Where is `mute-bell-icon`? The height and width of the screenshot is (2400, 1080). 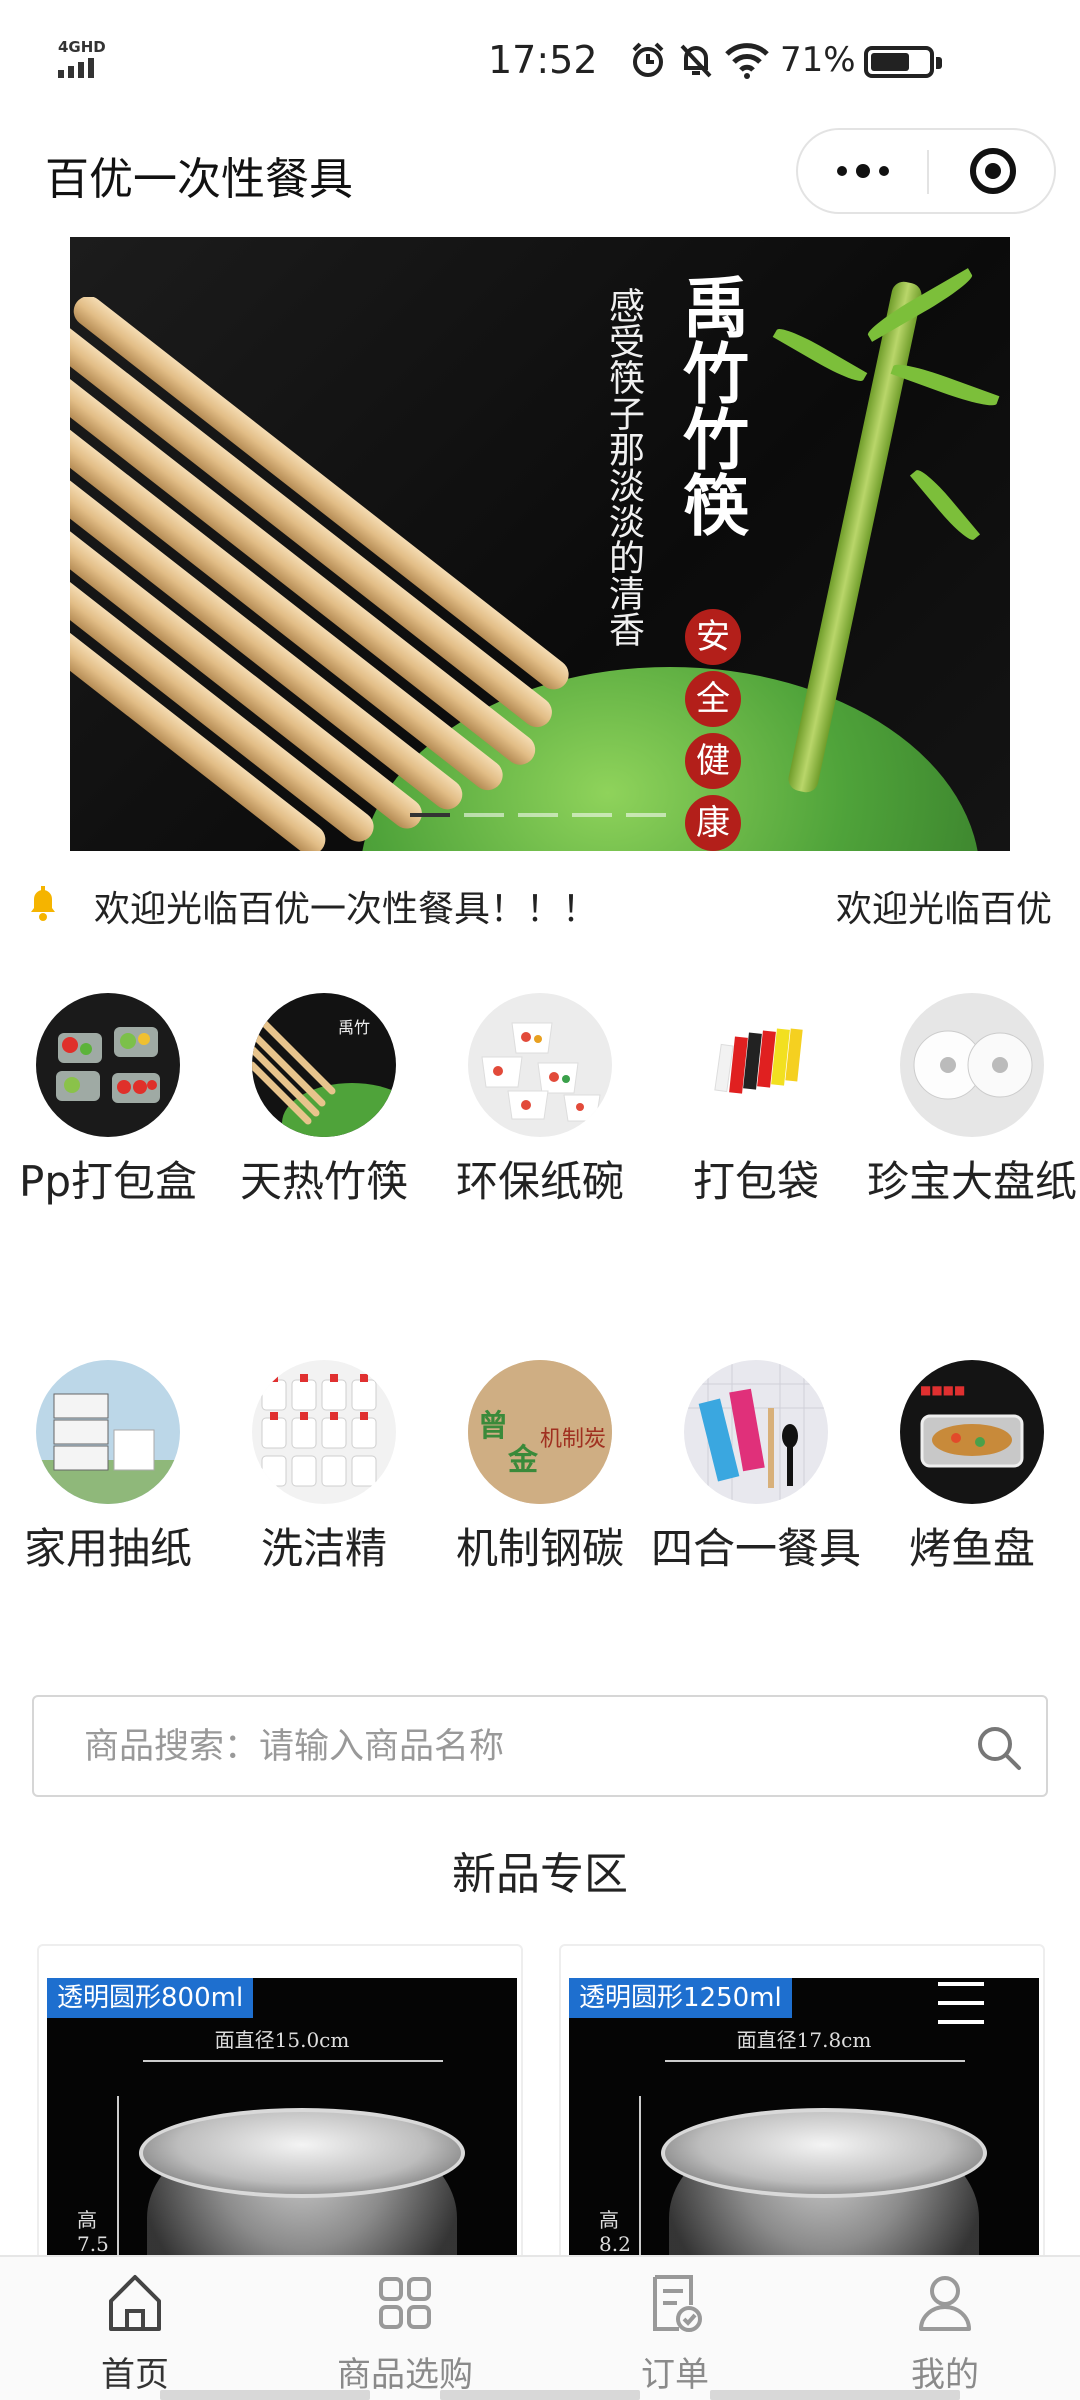 mute-bell-icon is located at coordinates (696, 61).